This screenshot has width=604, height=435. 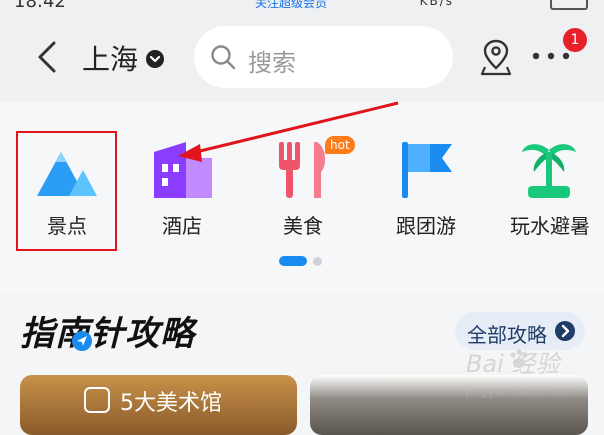 I want to click on category-hotel: 酒店, so click(x=182, y=190).